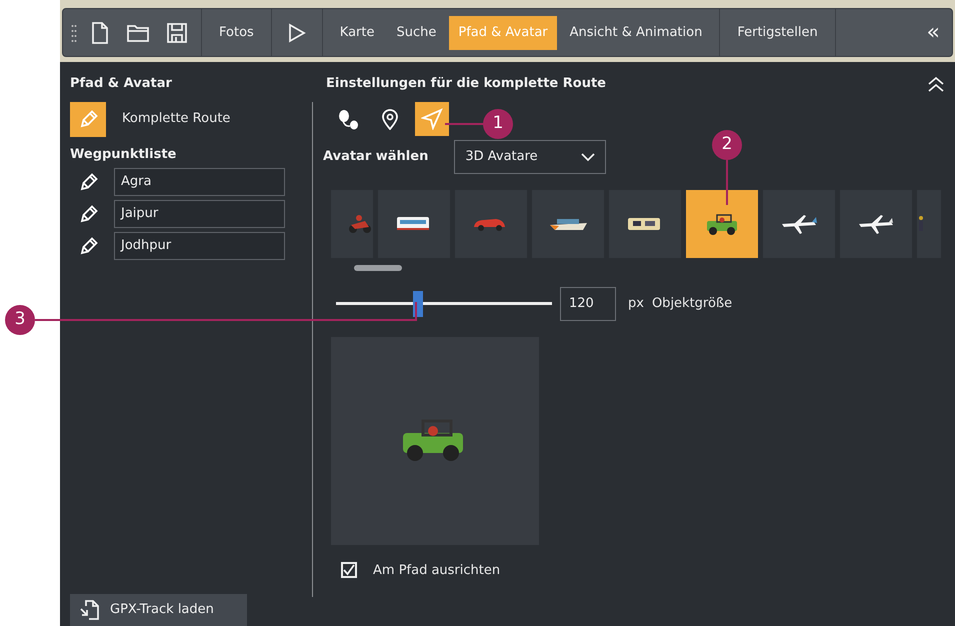 The height and width of the screenshot is (626, 955). I want to click on route-points-icon, so click(348, 119).